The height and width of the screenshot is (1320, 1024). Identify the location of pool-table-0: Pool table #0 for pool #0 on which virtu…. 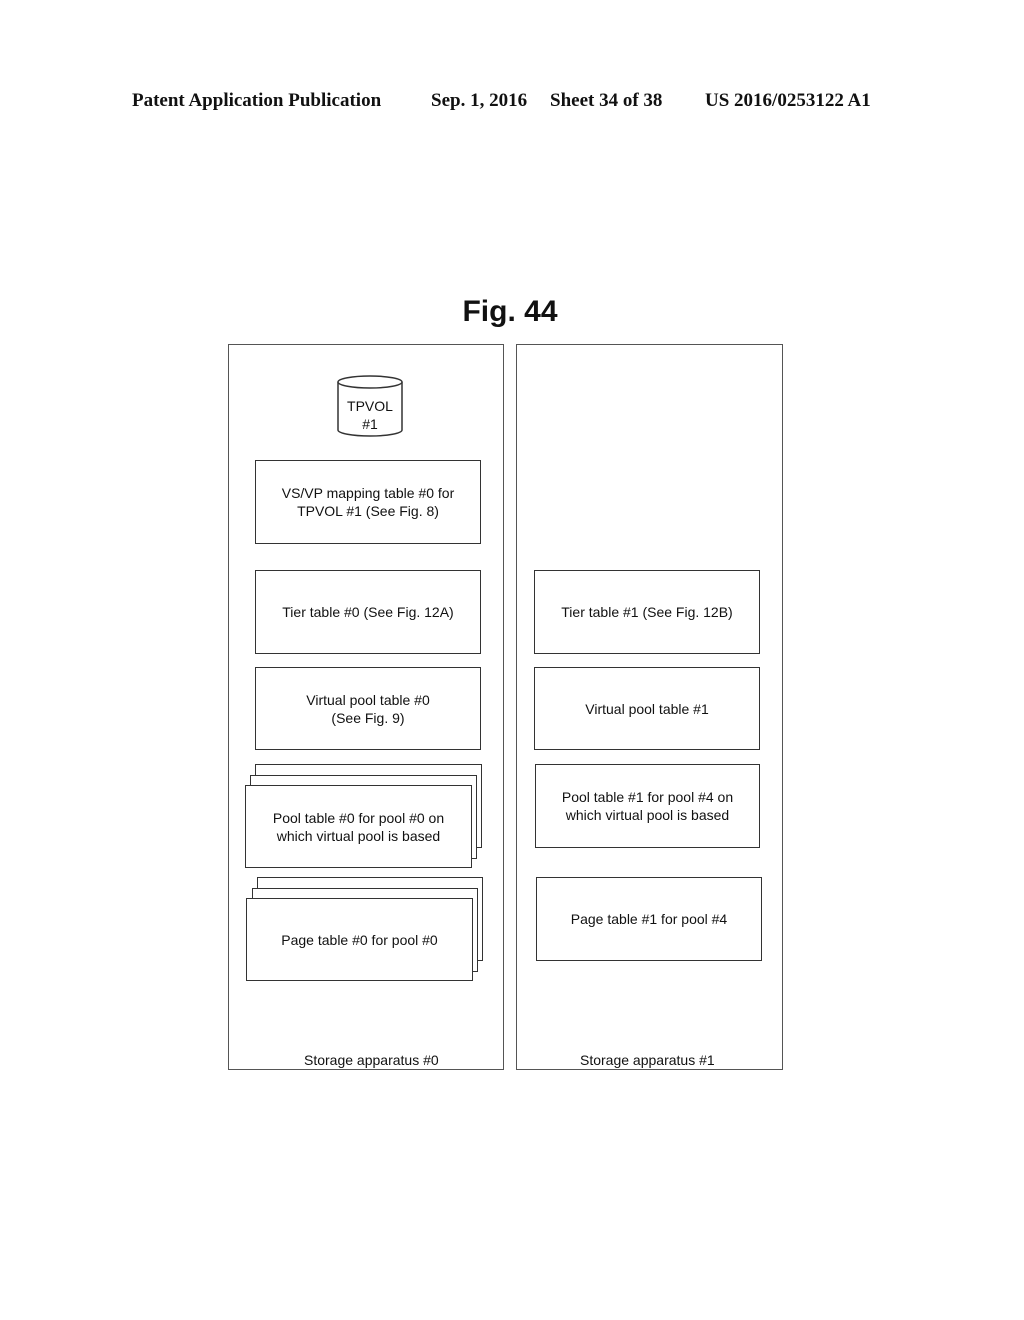
(358, 826).